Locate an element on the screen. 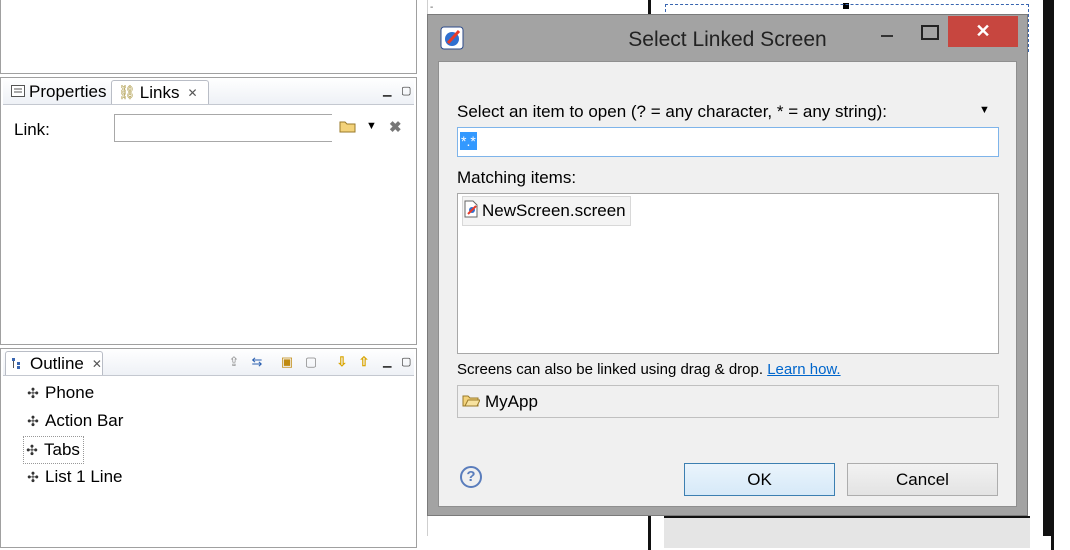 The height and width of the screenshot is (550, 1070). help-icon: ? is located at coordinates (471, 477).